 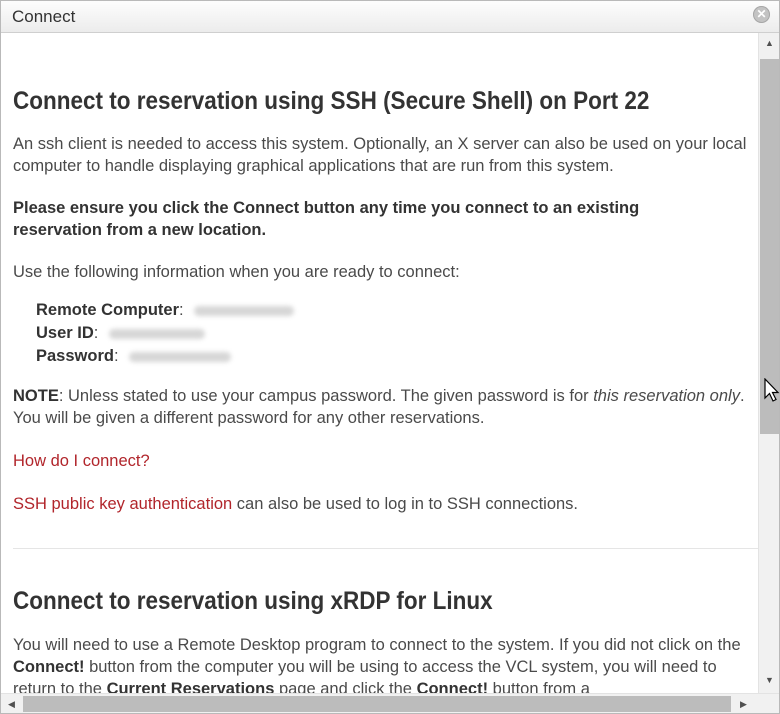 What do you see at coordinates (772, 390) in the screenshot?
I see `mouse-cursor-icon` at bounding box center [772, 390].